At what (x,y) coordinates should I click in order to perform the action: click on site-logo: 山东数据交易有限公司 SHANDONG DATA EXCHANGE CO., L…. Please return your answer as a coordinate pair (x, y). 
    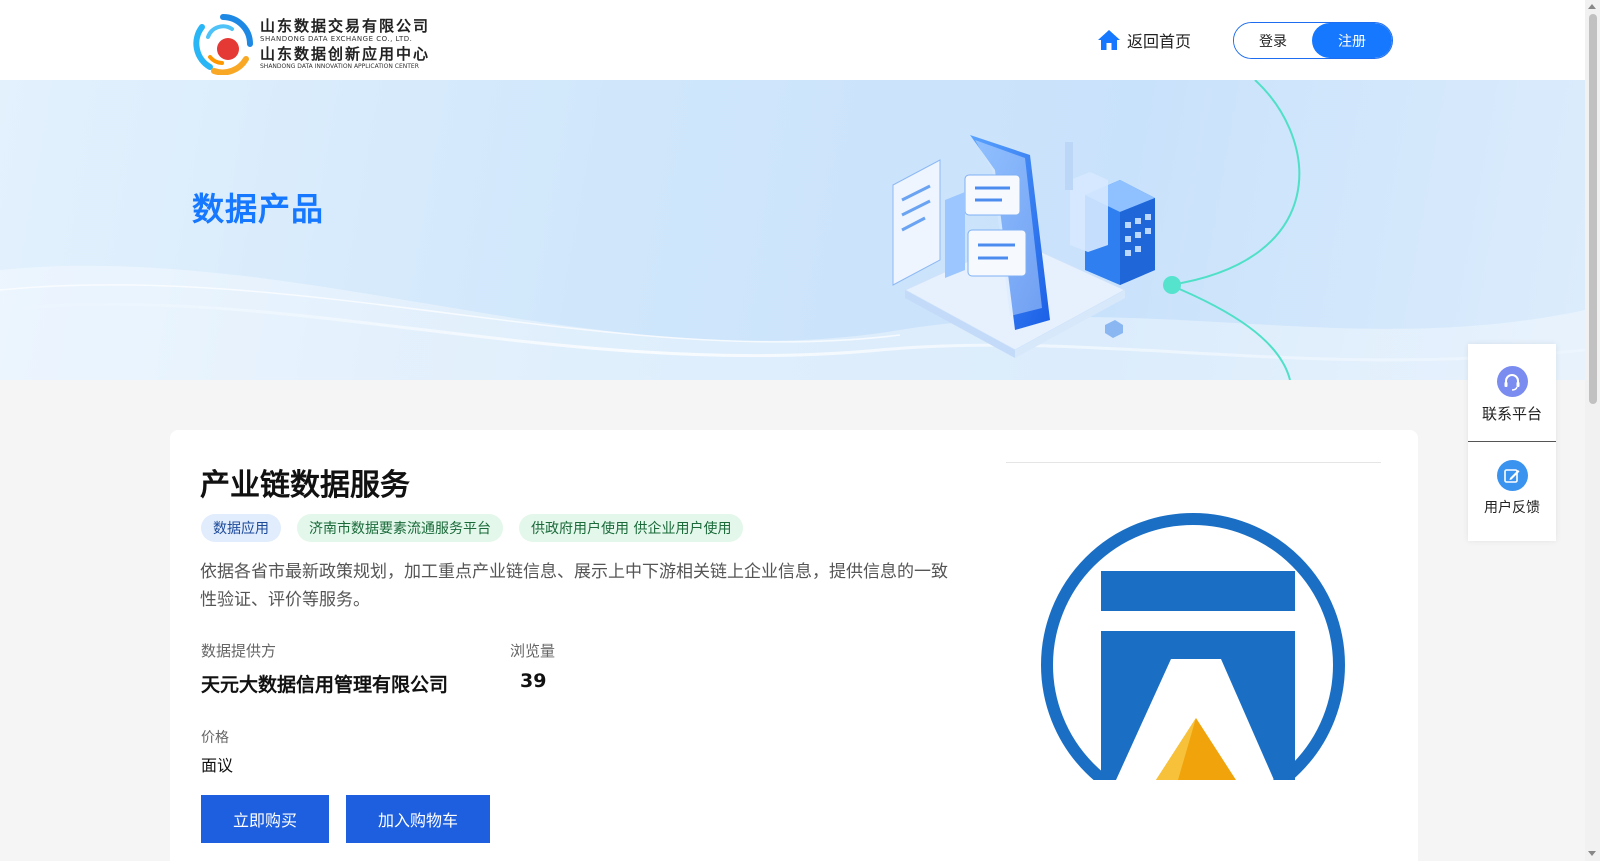
    Looking at the image, I should click on (322, 44).